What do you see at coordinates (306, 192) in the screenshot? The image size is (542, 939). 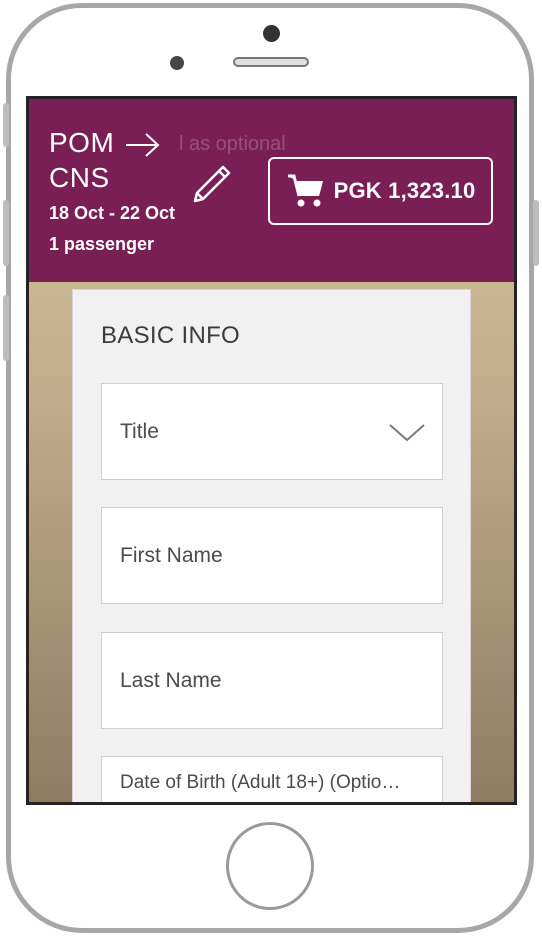 I see `cart-icon` at bounding box center [306, 192].